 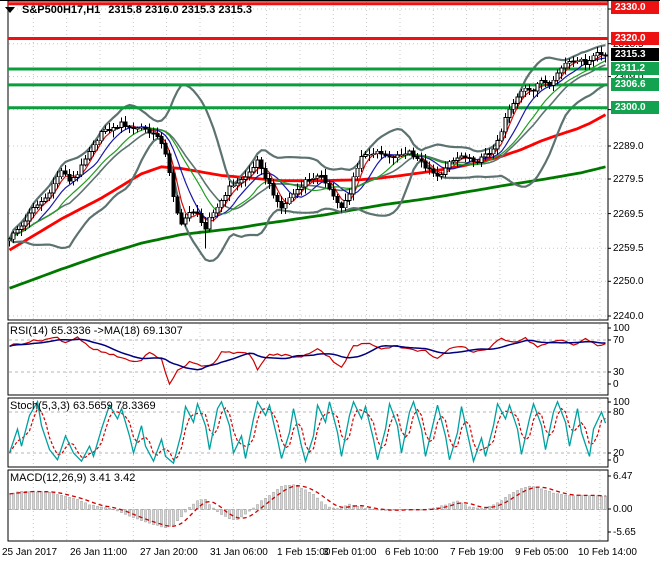 What do you see at coordinates (635, 84) in the screenshot?
I see `support-price-tag: 2306.6` at bounding box center [635, 84].